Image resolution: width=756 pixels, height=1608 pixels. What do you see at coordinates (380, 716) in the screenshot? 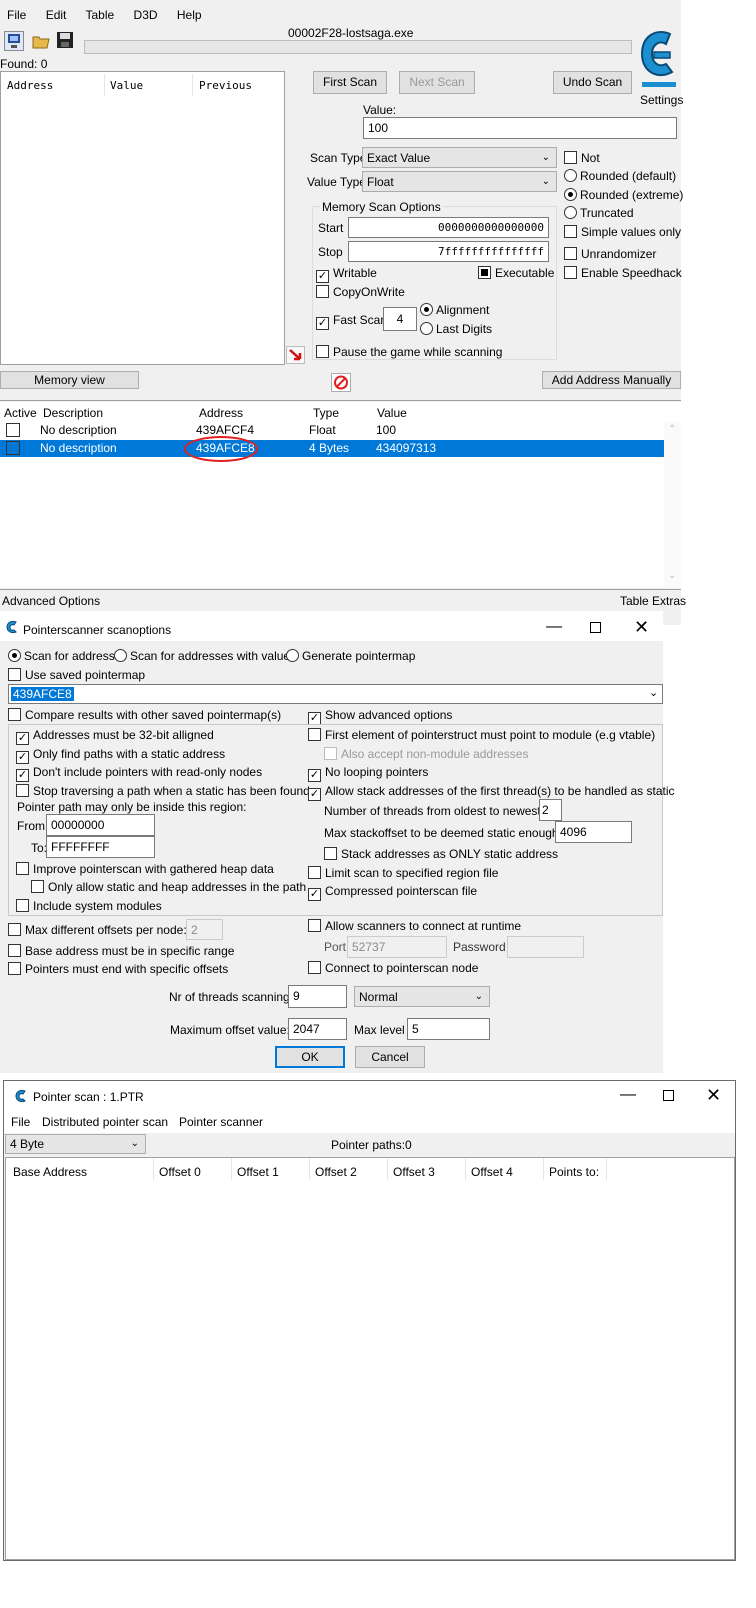
I see `show-advanced-checkbox: ✓ Show advanced options` at bounding box center [380, 716].